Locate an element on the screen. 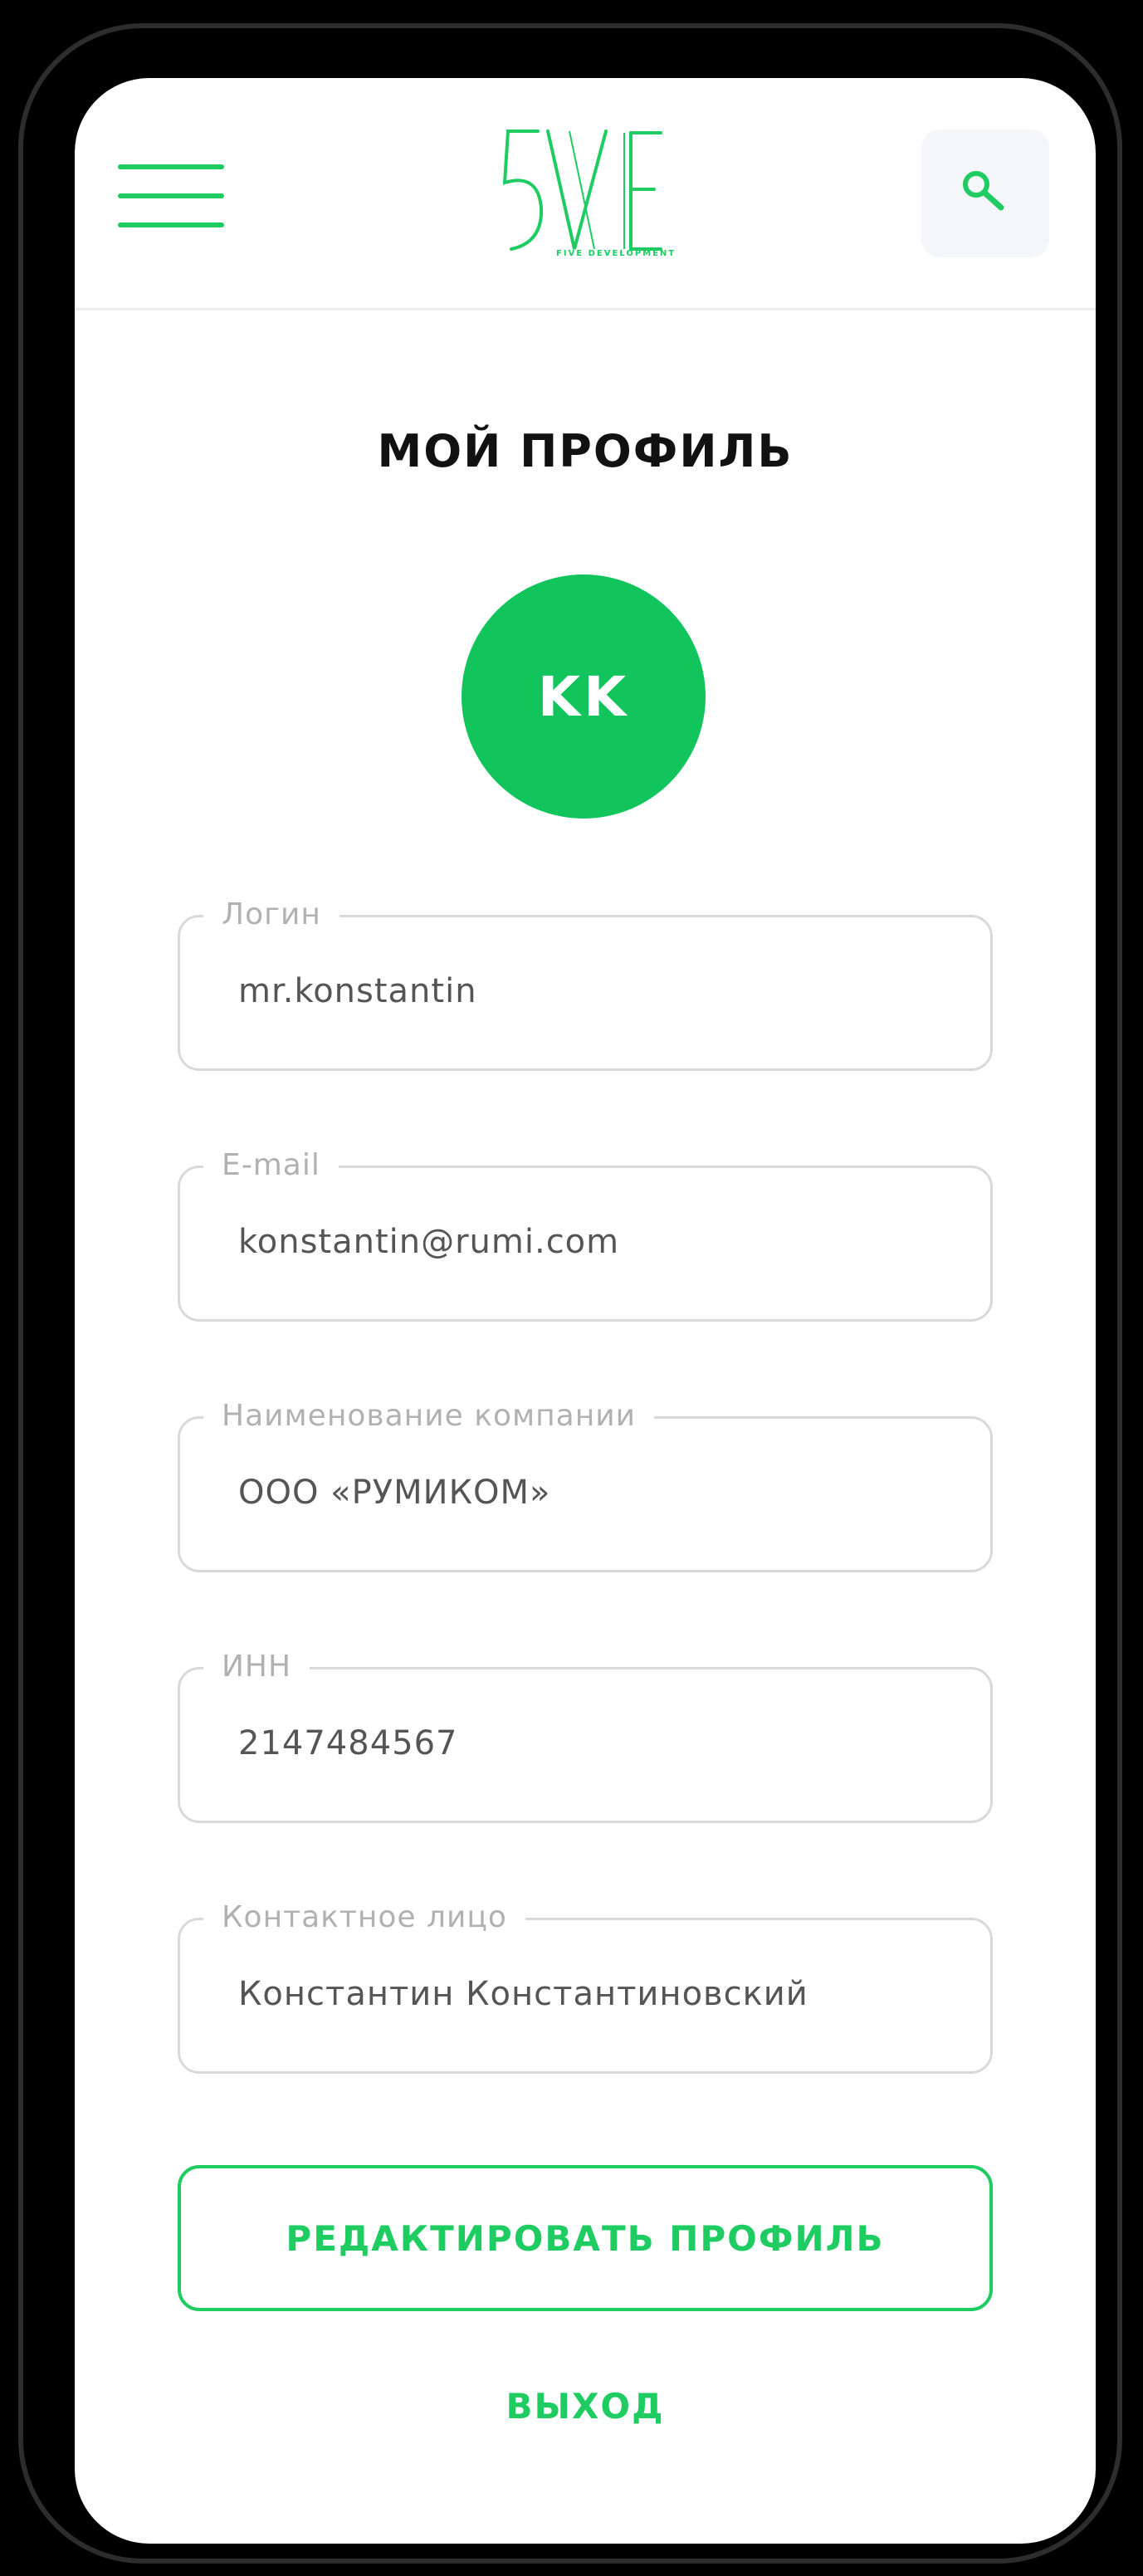  logout-link: ВЫХОД is located at coordinates (586, 2406).